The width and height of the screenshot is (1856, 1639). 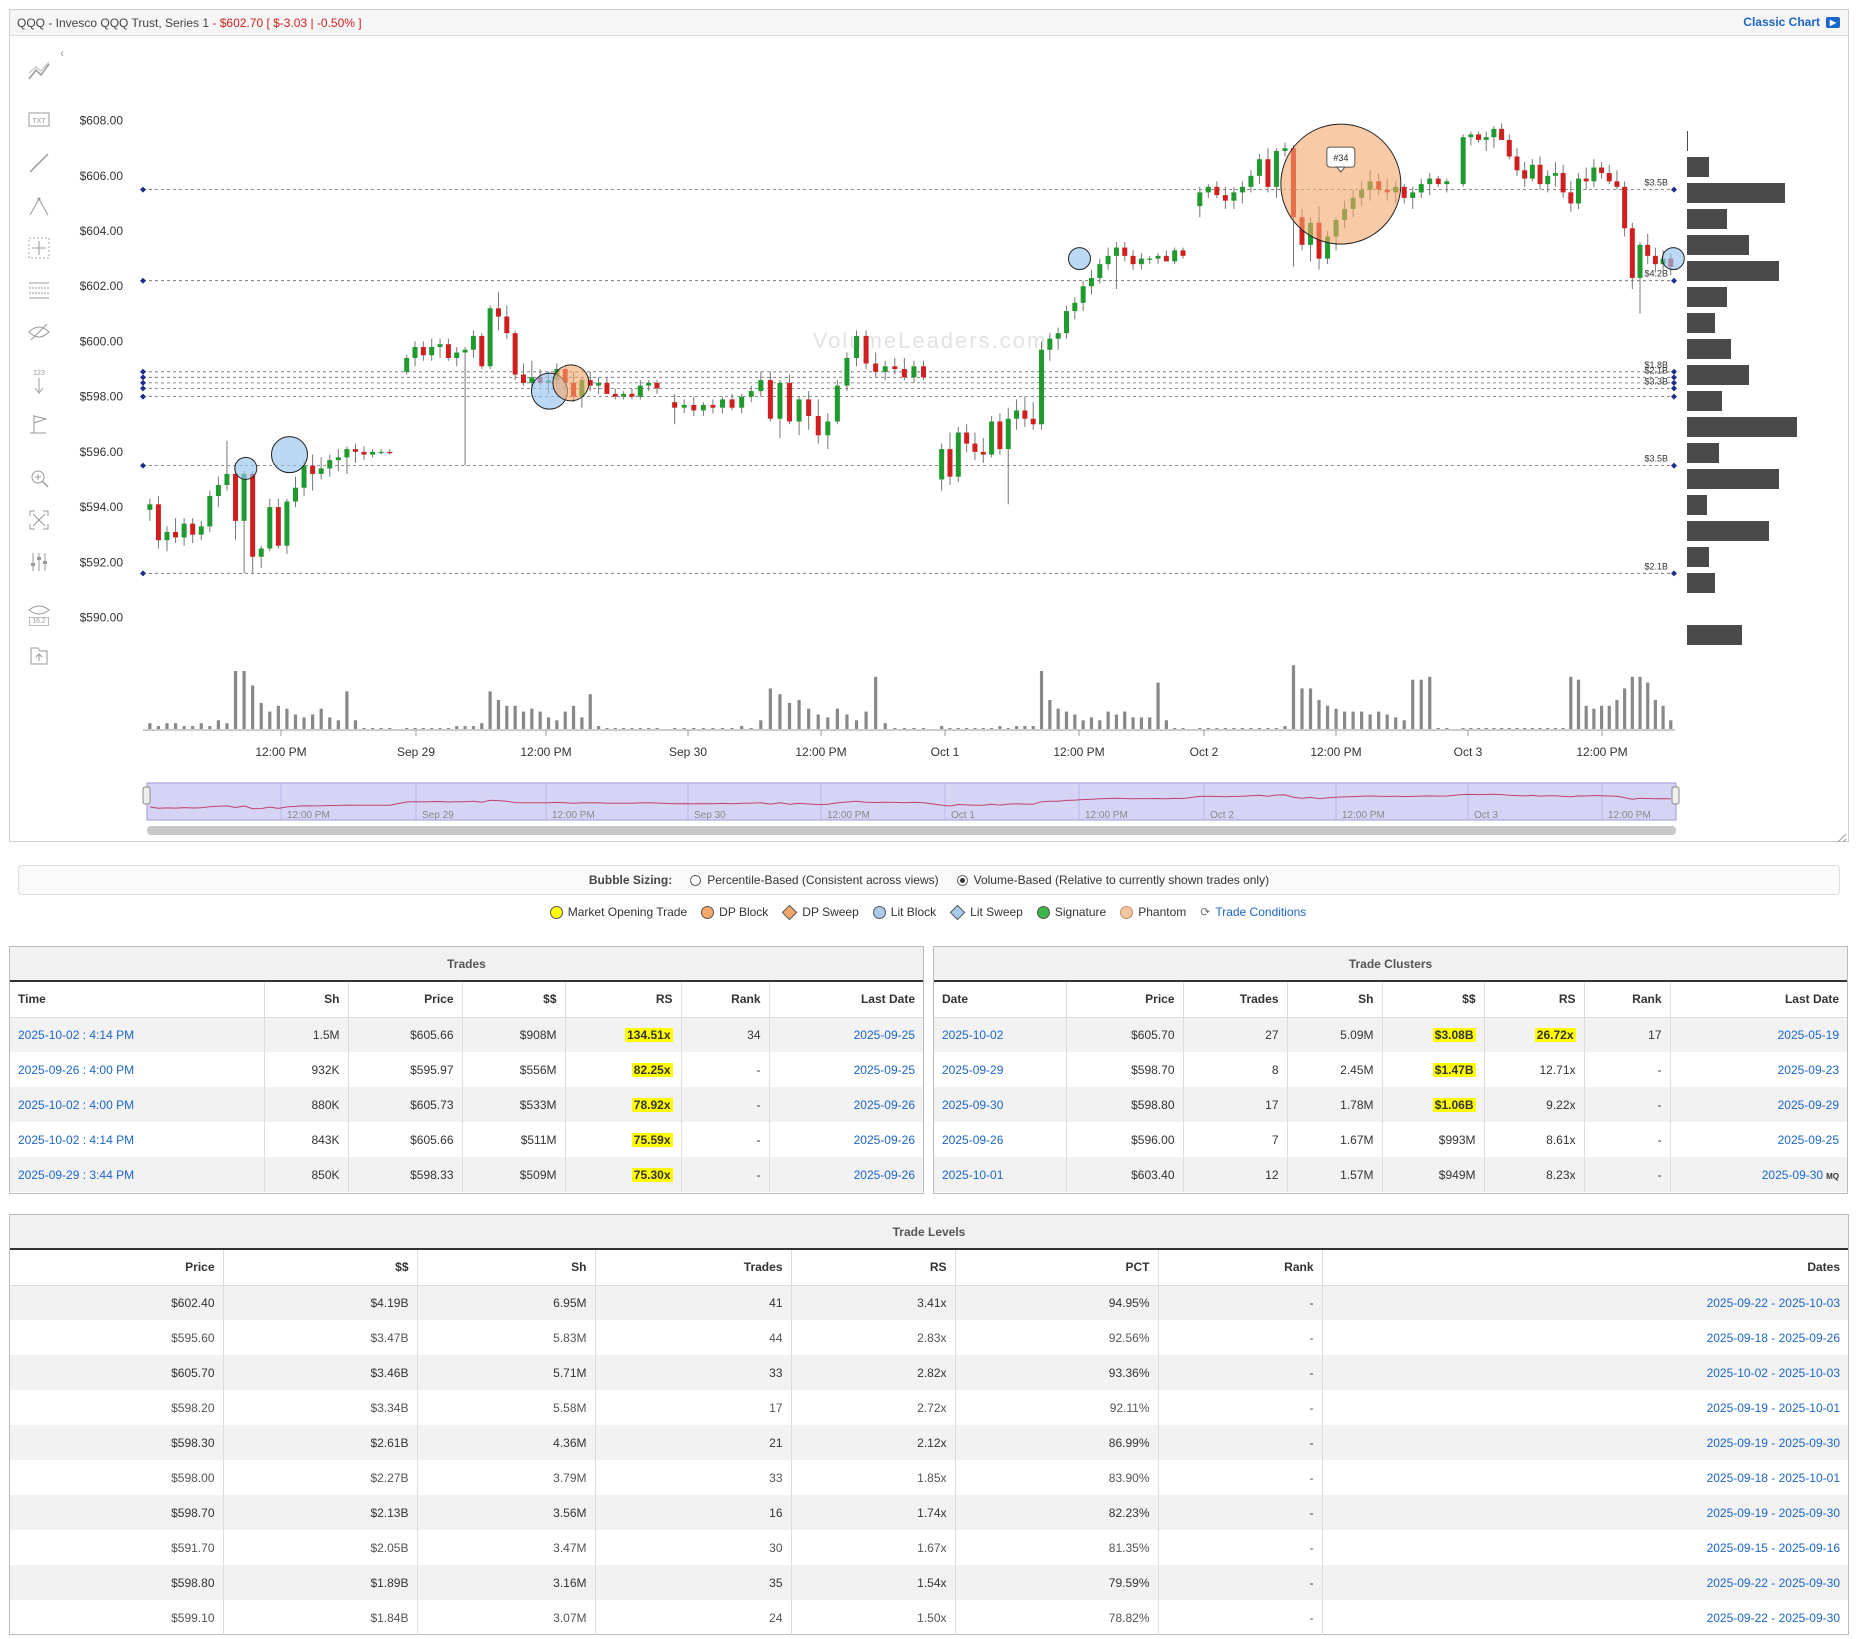 What do you see at coordinates (306, 1000) in the screenshot?
I see `trades-col-header: Sh` at bounding box center [306, 1000].